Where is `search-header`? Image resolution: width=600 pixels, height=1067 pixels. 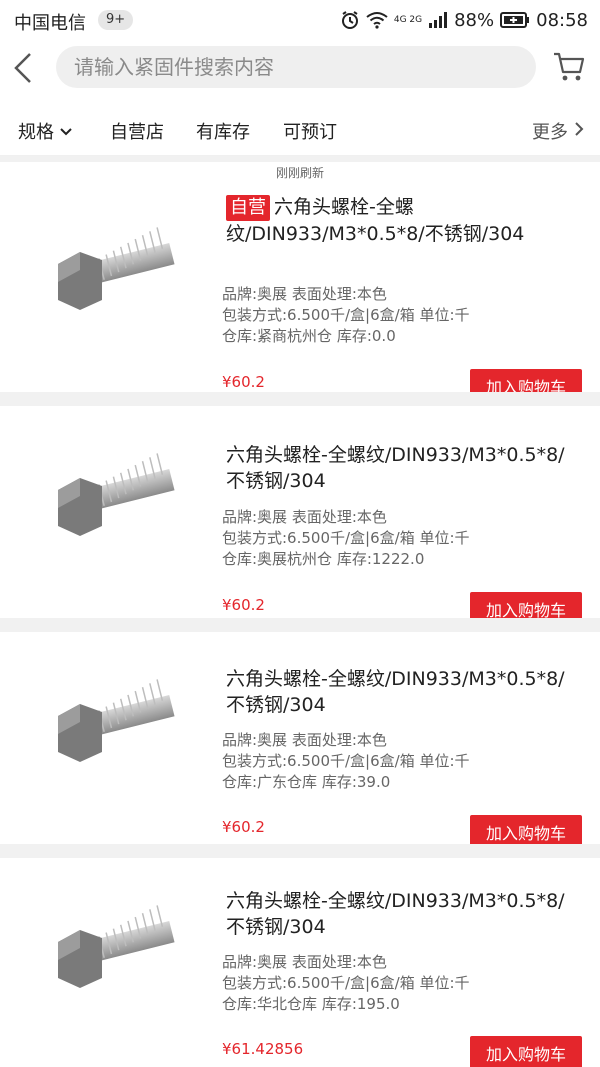 search-header is located at coordinates (300, 68).